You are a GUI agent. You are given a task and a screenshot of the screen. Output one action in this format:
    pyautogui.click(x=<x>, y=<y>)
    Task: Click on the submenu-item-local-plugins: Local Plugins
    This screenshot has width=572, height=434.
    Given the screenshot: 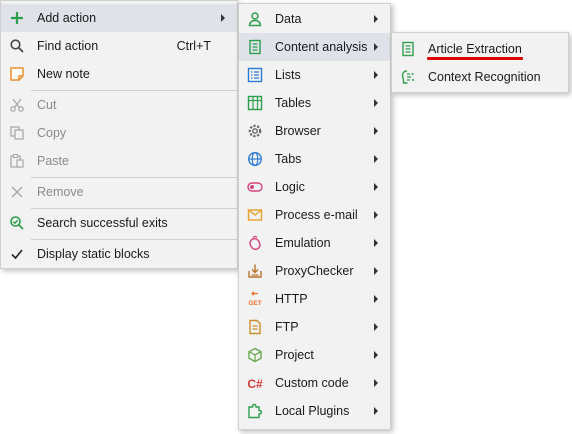 What is the action you would take?
    pyautogui.click(x=314, y=411)
    